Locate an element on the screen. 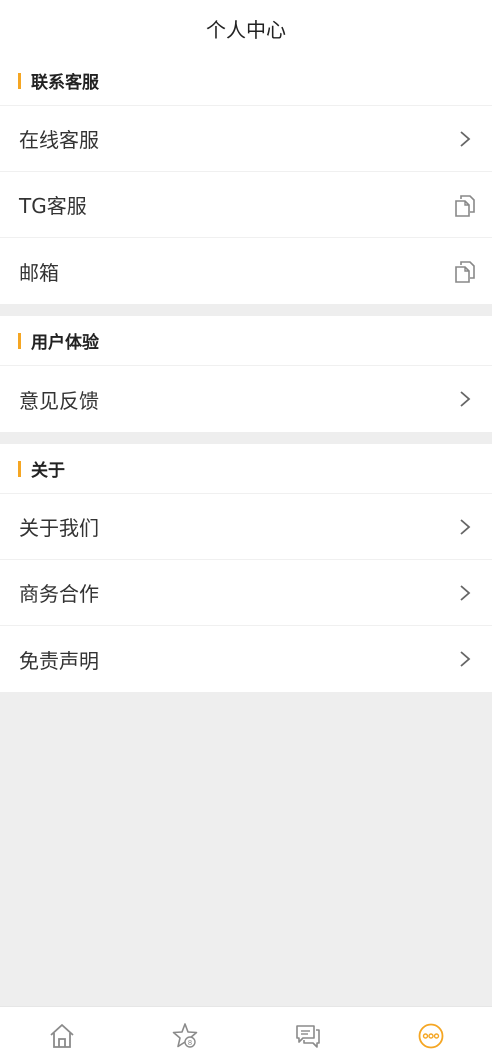  svg-text: 8 is located at coordinates (189, 1043).